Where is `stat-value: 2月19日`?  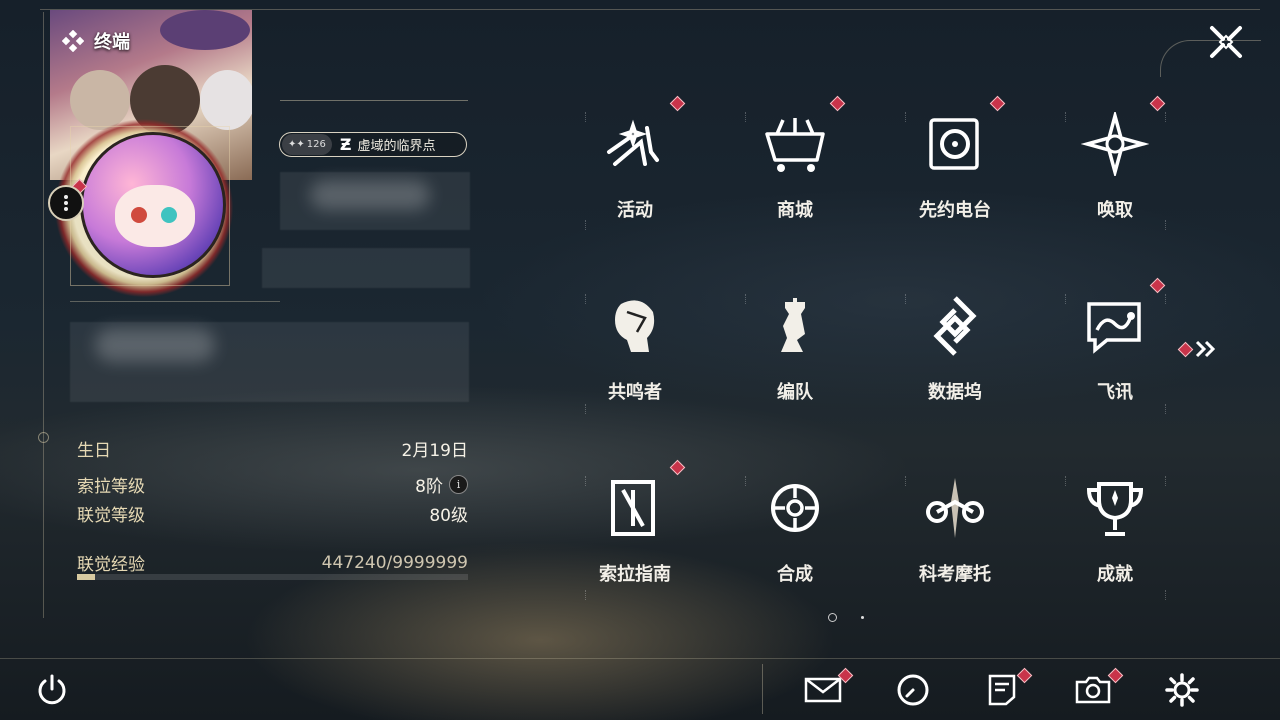
stat-value: 2月19日 is located at coordinates (434, 451).